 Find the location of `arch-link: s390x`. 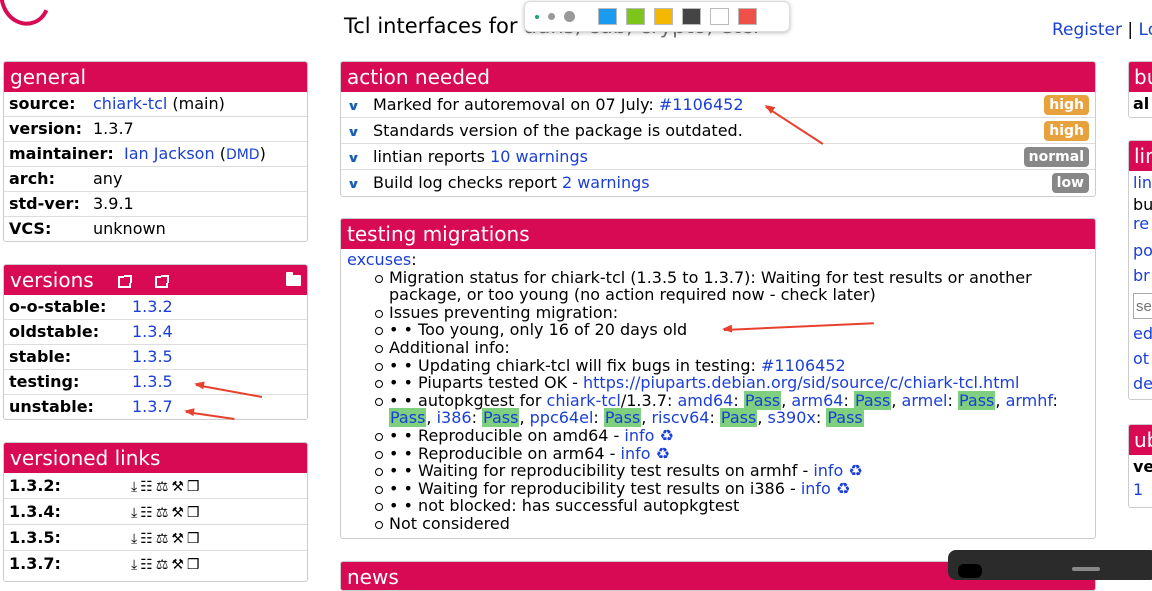

arch-link: s390x is located at coordinates (792, 417).